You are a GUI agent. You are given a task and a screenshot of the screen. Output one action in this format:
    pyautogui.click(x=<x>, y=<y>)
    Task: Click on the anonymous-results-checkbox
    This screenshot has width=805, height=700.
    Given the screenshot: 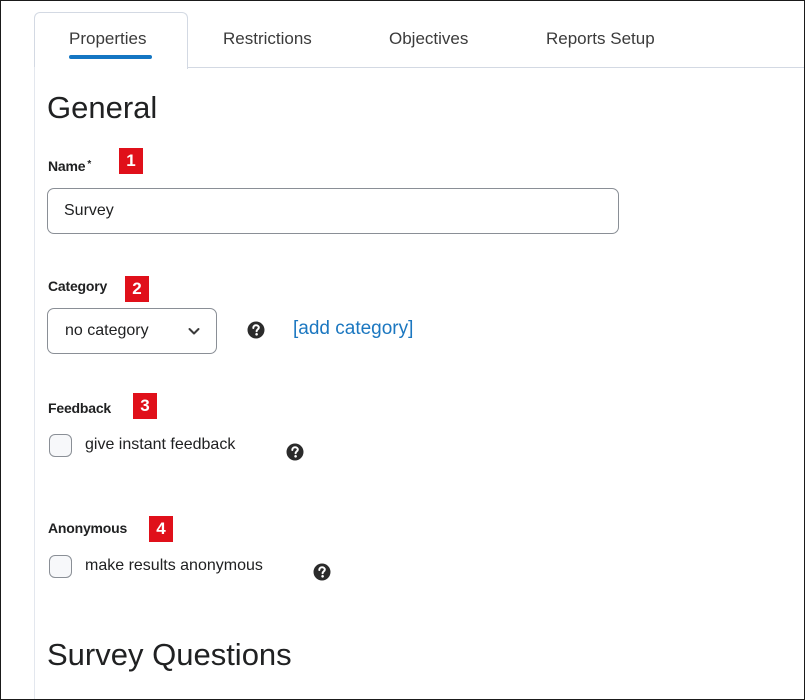 What is the action you would take?
    pyautogui.click(x=60, y=566)
    